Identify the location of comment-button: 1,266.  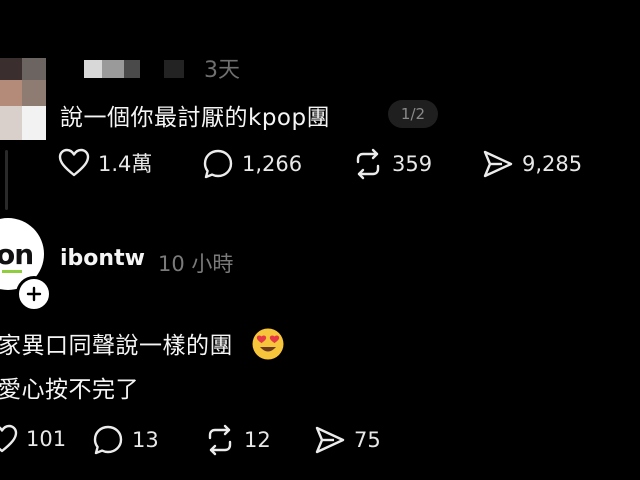
(252, 164).